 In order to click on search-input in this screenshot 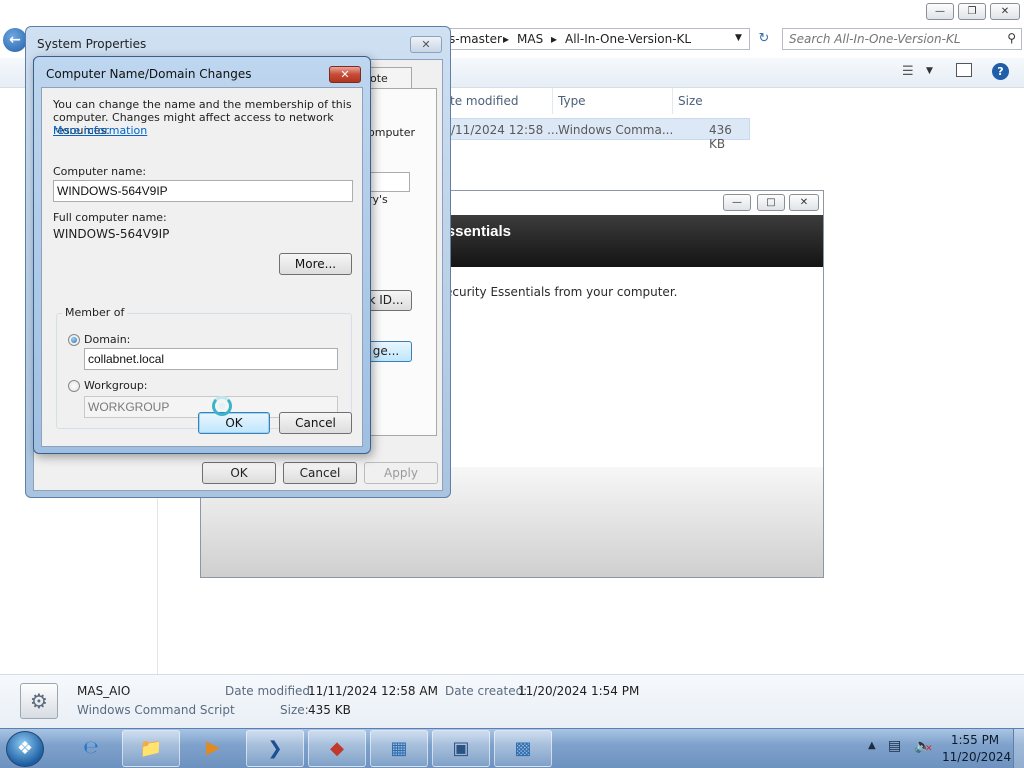, I will do `click(888, 39)`.